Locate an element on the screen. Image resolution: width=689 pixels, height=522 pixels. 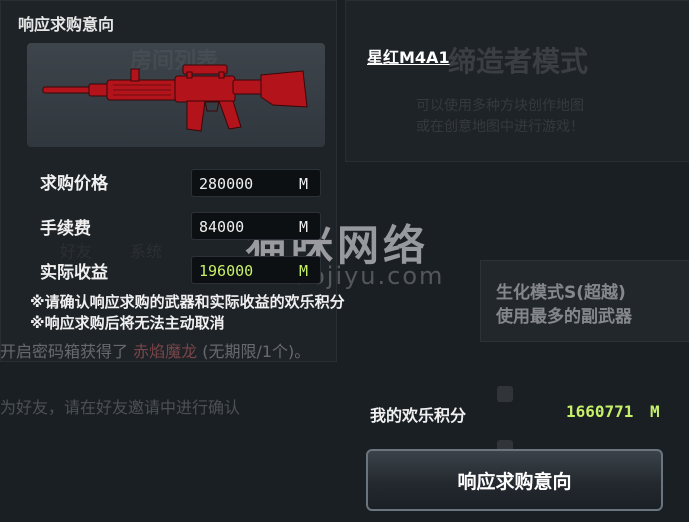
weapon-name-link: 星红M4A1 is located at coordinates (408, 56).